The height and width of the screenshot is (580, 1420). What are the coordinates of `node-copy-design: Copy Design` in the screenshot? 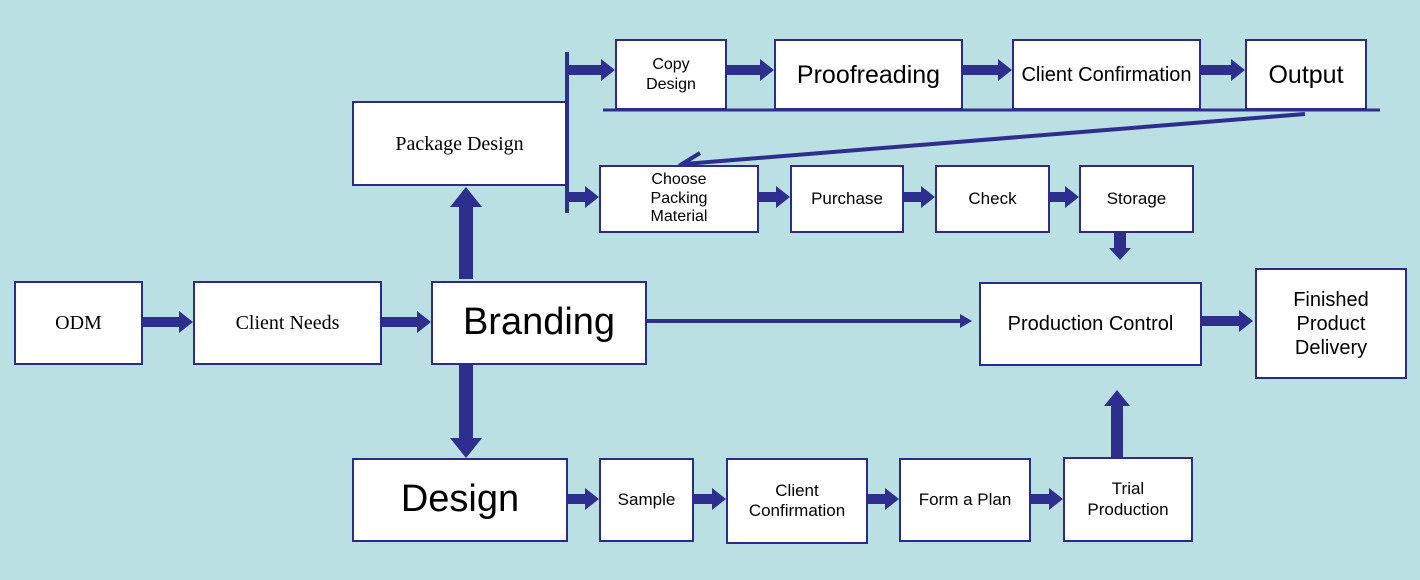 It's located at (671, 74).